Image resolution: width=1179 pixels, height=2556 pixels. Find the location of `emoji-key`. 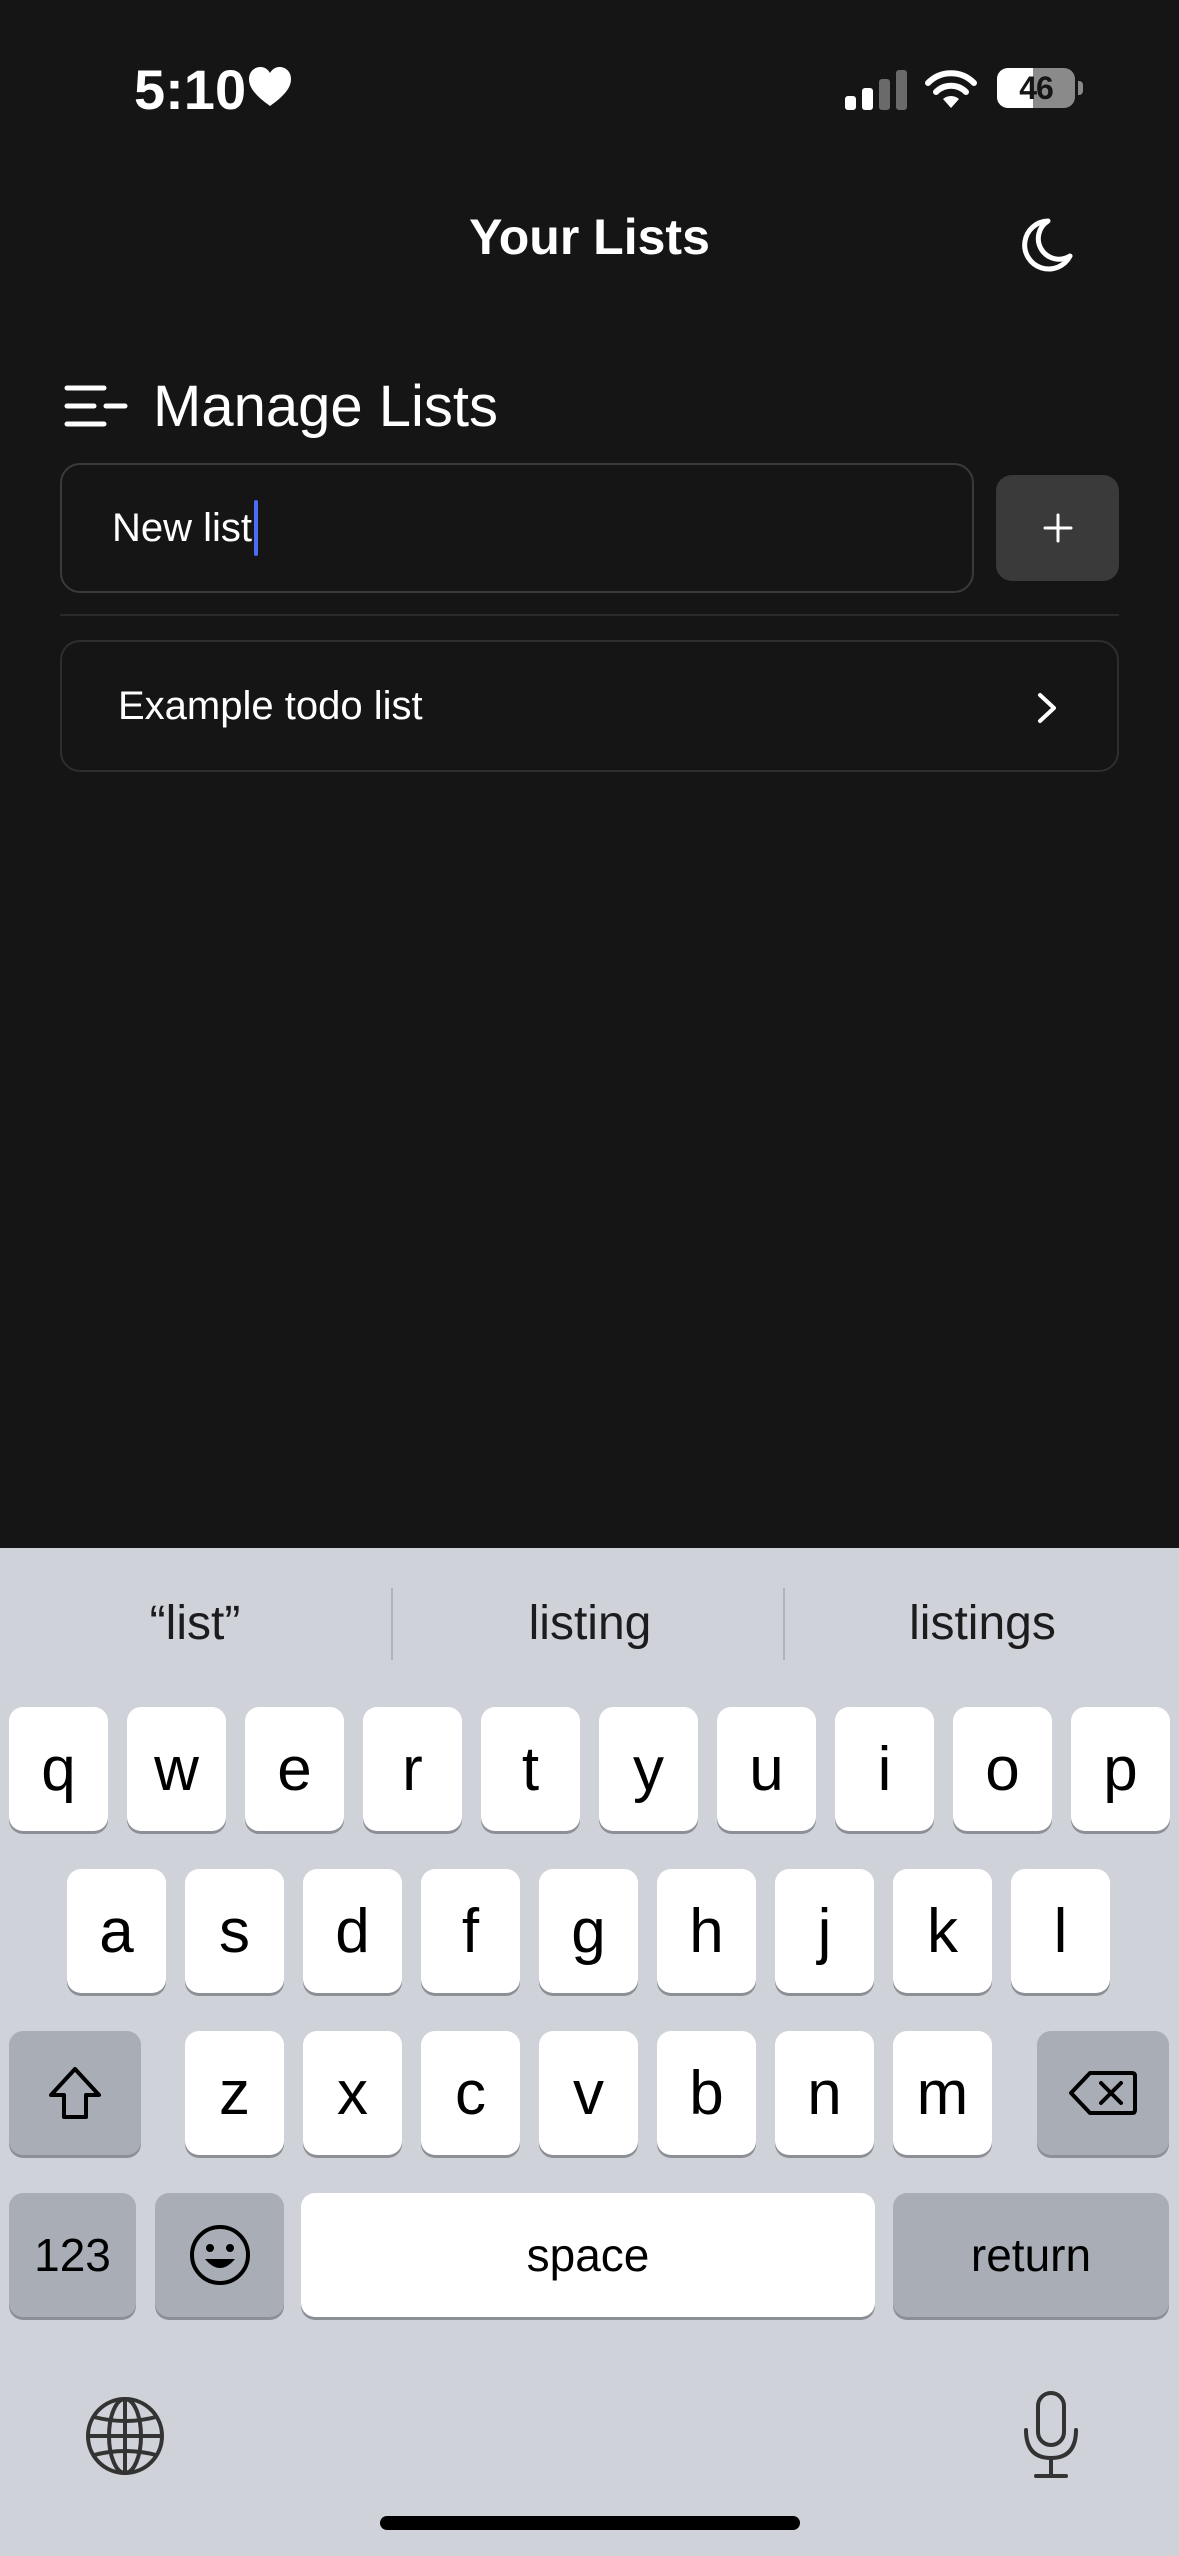

emoji-key is located at coordinates (219, 2255).